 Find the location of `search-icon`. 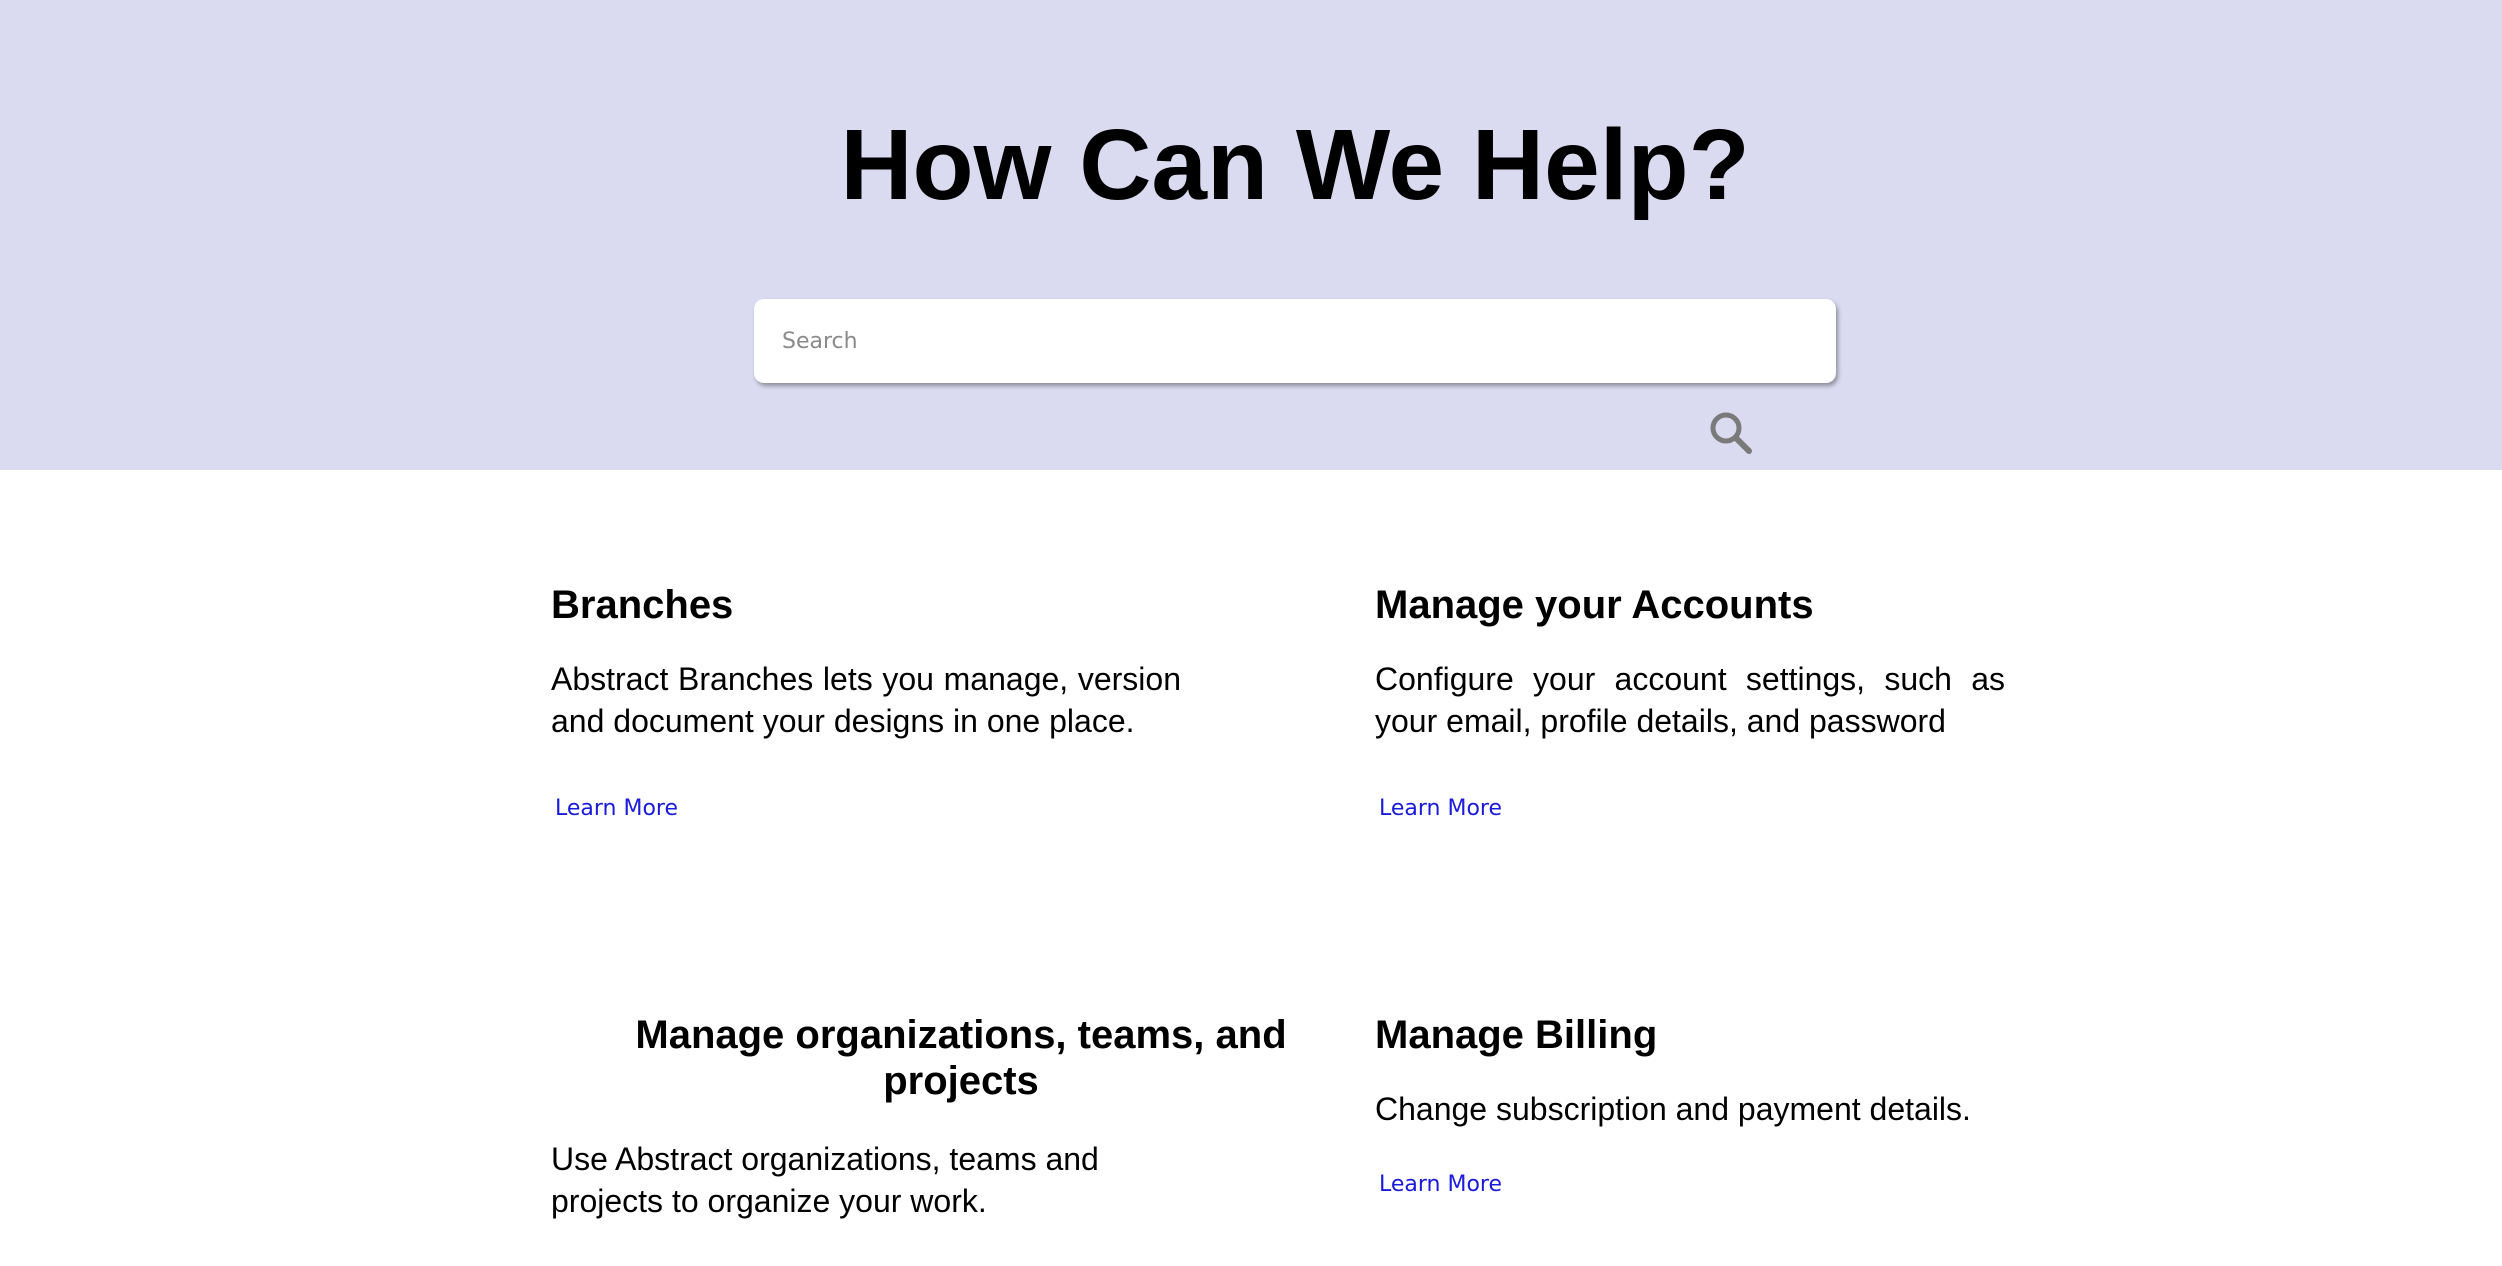

search-icon is located at coordinates (1731, 433).